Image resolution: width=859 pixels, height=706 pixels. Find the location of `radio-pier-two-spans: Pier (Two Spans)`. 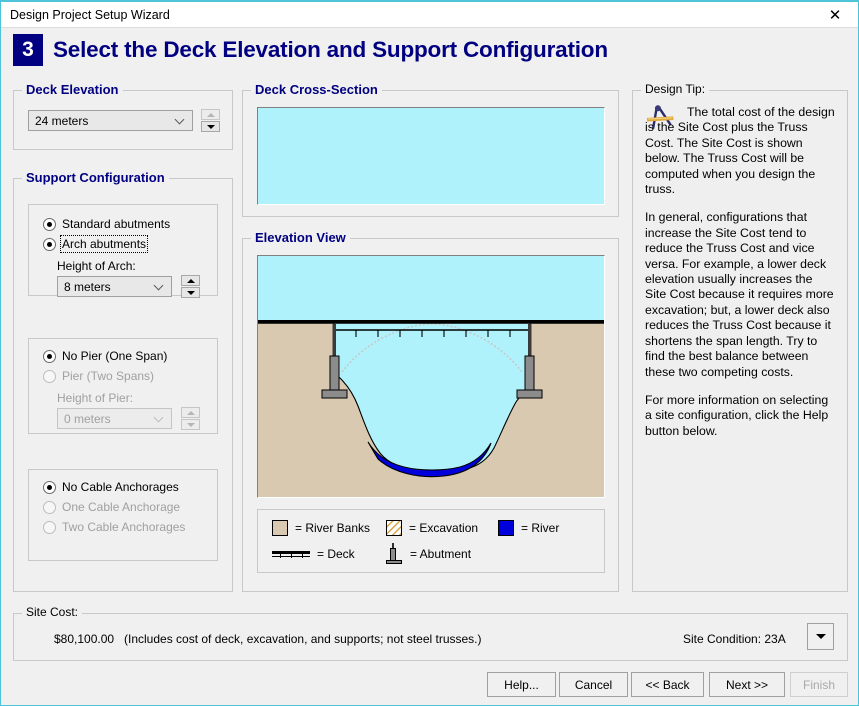

radio-pier-two-spans: Pier (Two Spans) is located at coordinates (98, 376).